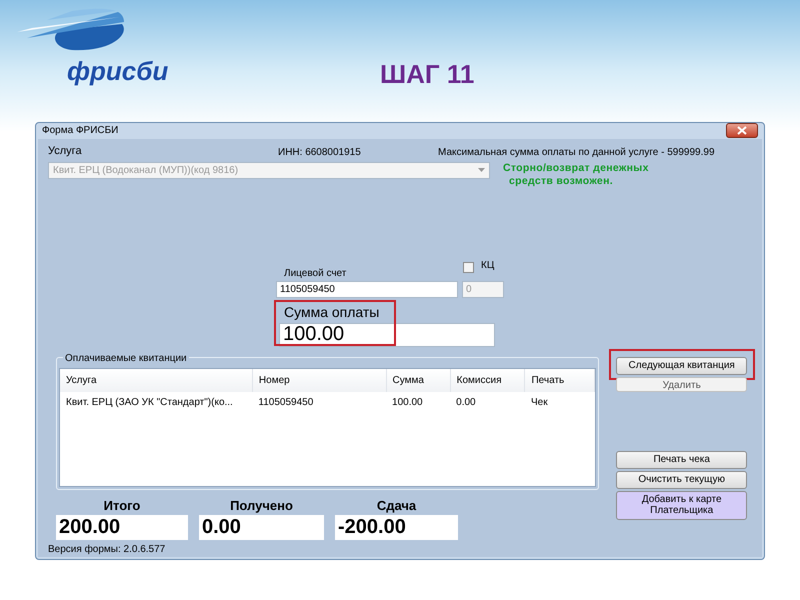  What do you see at coordinates (65, 151) in the screenshot?
I see `service-label: Услуга` at bounding box center [65, 151].